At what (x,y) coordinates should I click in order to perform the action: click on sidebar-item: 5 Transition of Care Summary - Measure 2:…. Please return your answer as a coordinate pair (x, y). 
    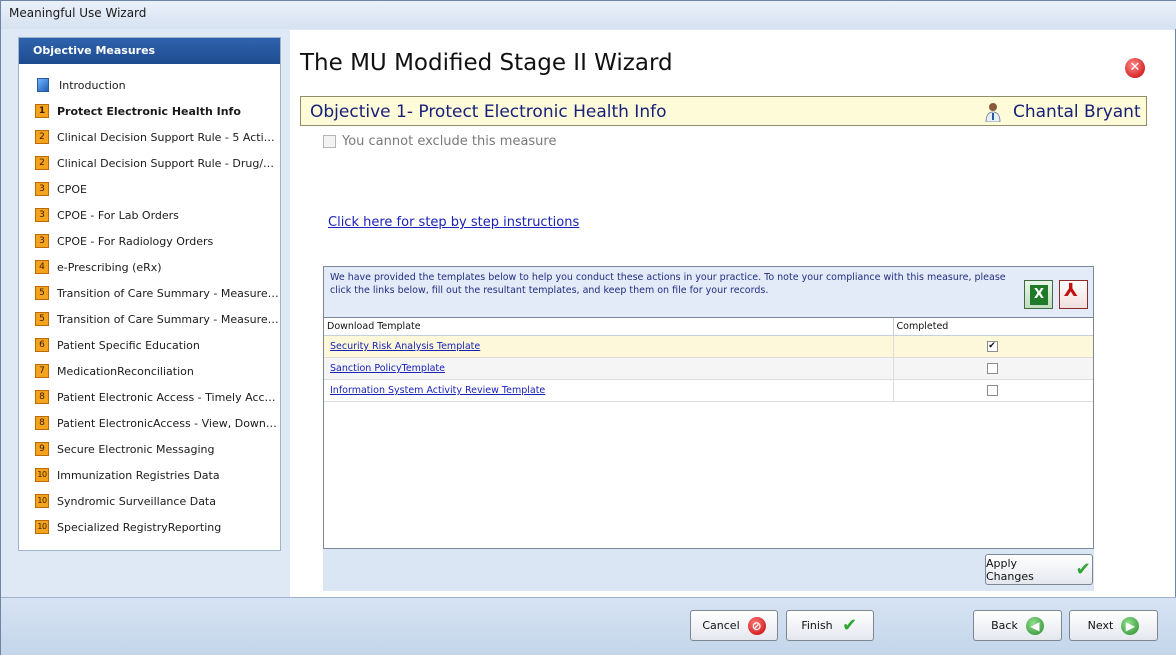
    Looking at the image, I should click on (149, 319).